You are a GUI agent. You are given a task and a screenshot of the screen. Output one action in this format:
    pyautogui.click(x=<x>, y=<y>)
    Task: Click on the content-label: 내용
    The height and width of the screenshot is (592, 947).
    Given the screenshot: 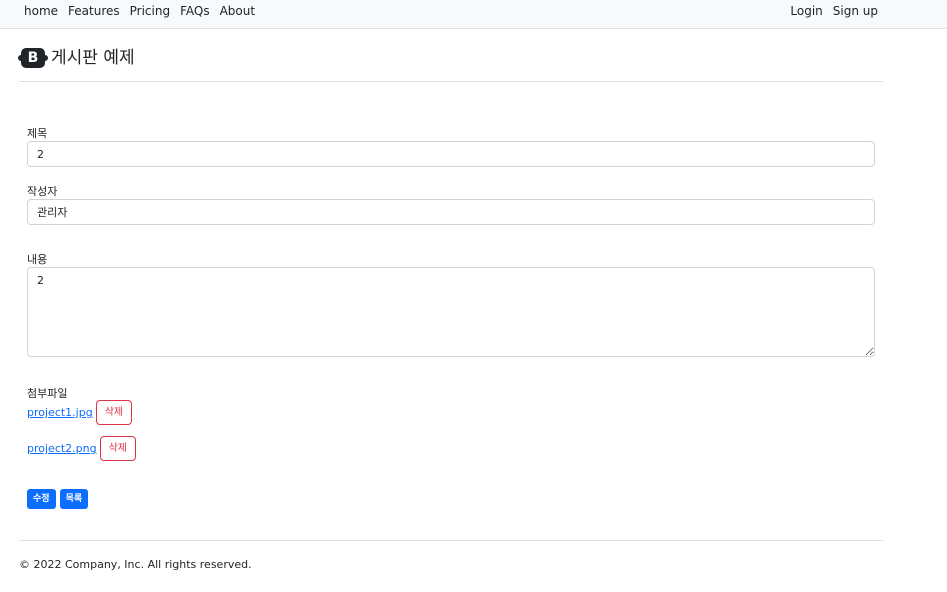 What is the action you would take?
    pyautogui.click(x=37, y=259)
    